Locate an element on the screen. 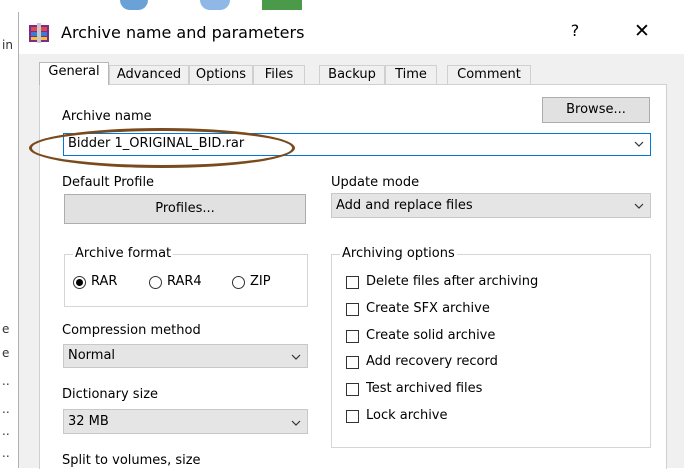 The image size is (684, 469). close-button: ✕ is located at coordinates (642, 33).